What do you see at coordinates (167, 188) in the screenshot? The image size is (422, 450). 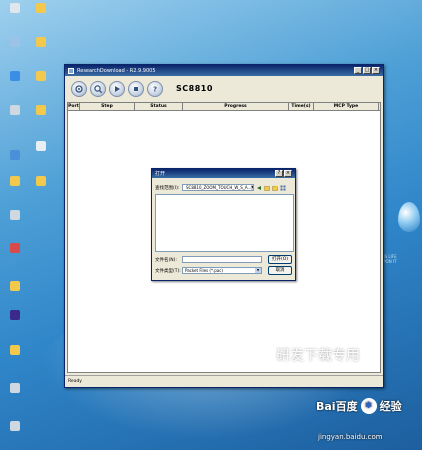 I see `look-in-label: 查找范围(I):` at bounding box center [167, 188].